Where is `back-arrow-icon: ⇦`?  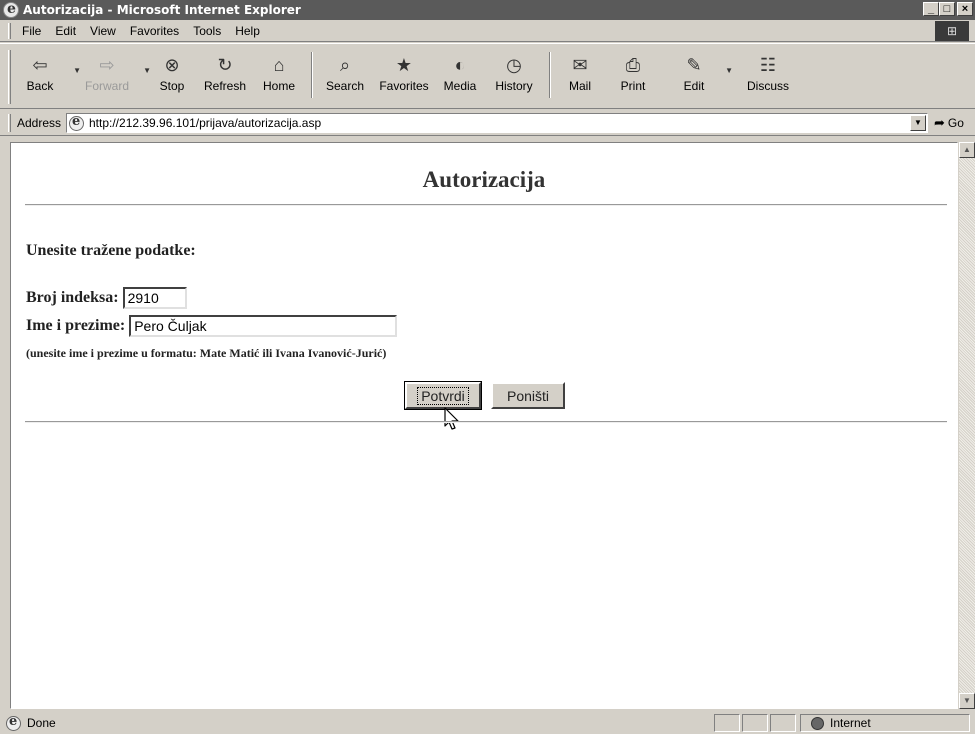 back-arrow-icon: ⇦ is located at coordinates (40, 64).